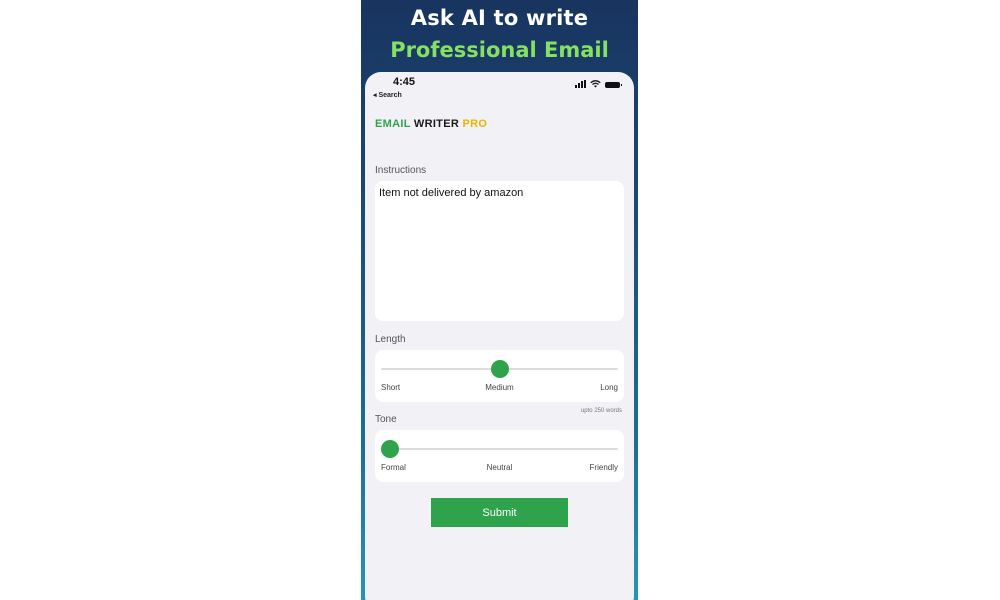 The width and height of the screenshot is (1000, 600). I want to click on back-to-search-link: ◂ Search, so click(387, 95).